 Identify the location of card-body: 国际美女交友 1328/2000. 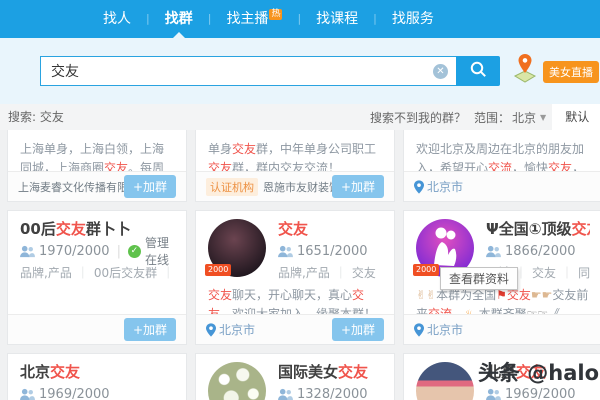
(295, 377).